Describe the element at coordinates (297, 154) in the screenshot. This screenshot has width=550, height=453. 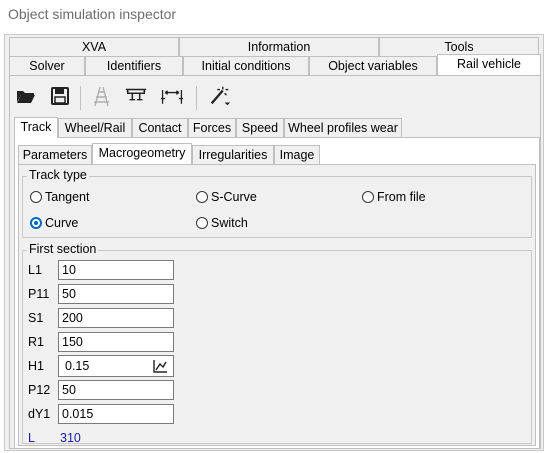
I see `subsubtab-image: Image` at that location.